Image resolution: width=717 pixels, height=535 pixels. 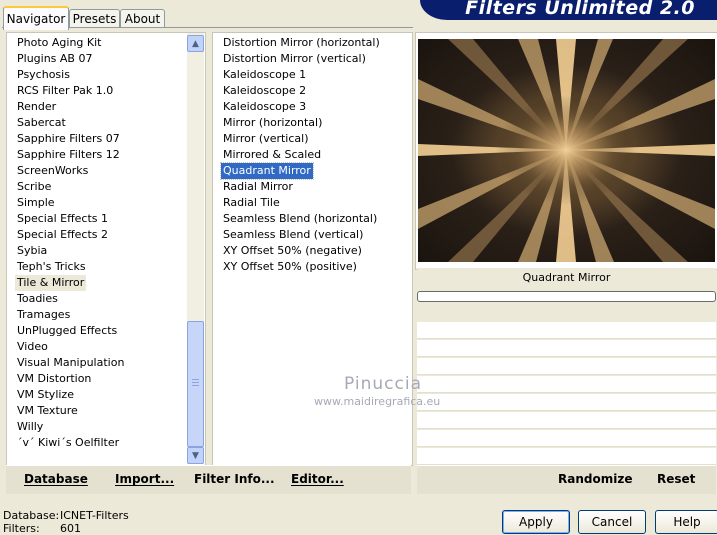 I want to click on chevron-down-icon: ▼, so click(x=195, y=455).